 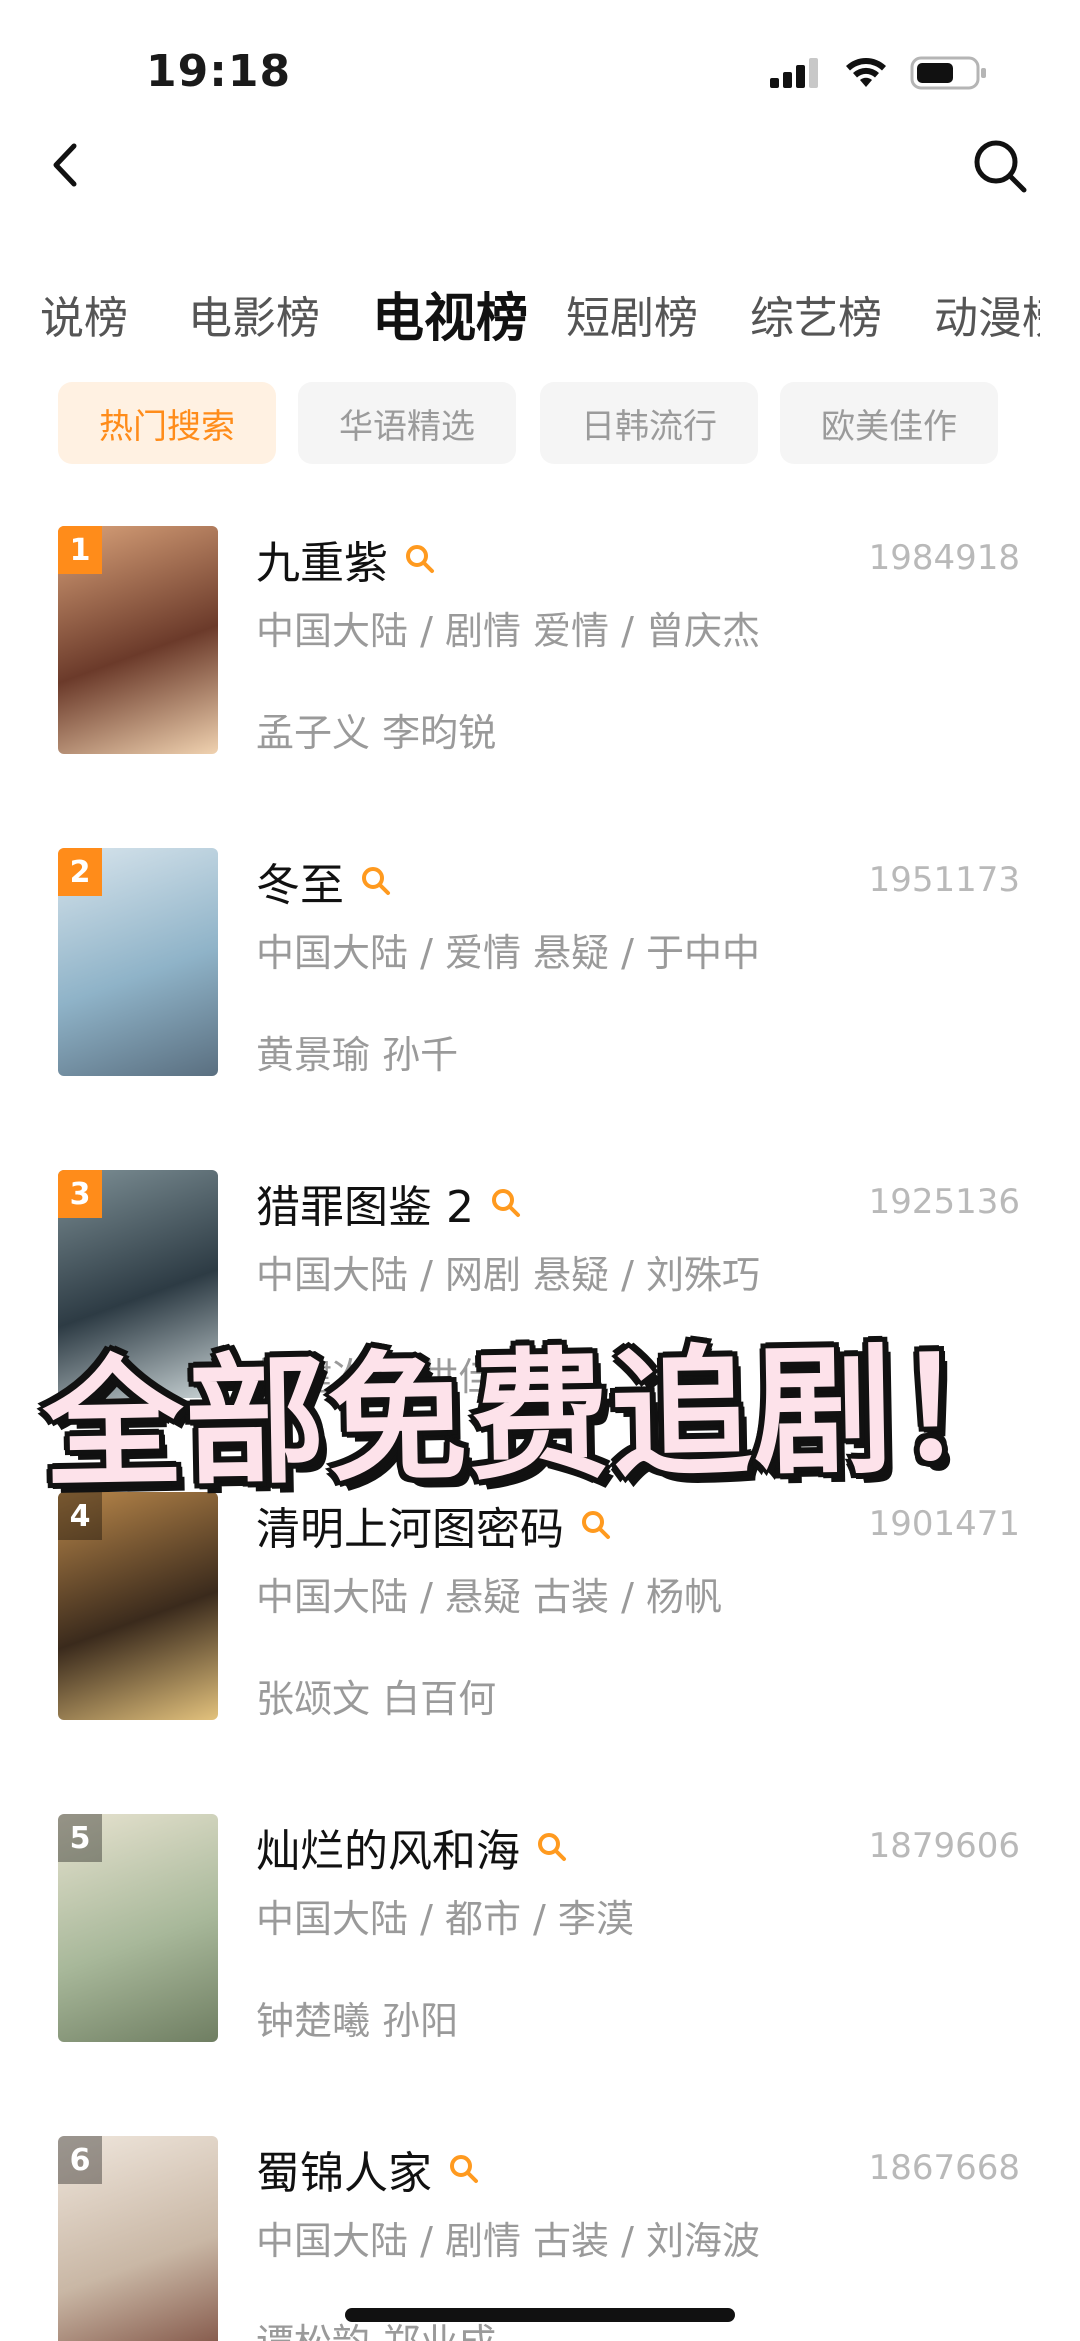 What do you see at coordinates (376, 733) in the screenshot?
I see `drama-cast: 孟子义 李昀锐` at bounding box center [376, 733].